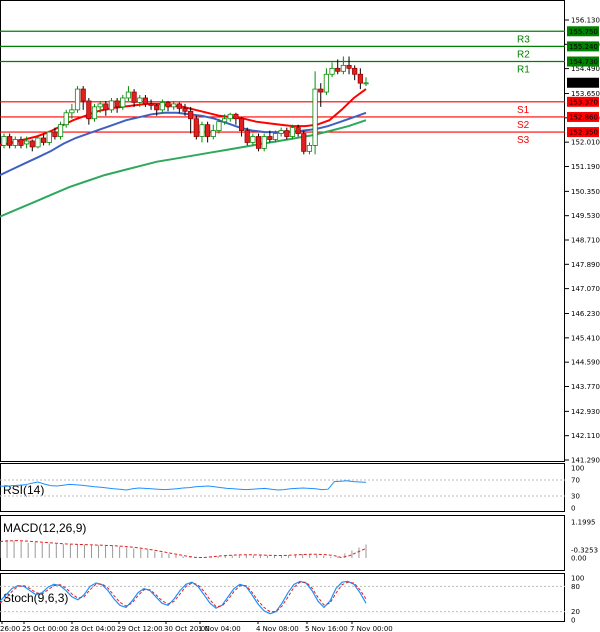 The height and width of the screenshot is (632, 600). Describe the element at coordinates (575, 481) in the screenshot. I see `rsi-tick-label: 70` at that location.